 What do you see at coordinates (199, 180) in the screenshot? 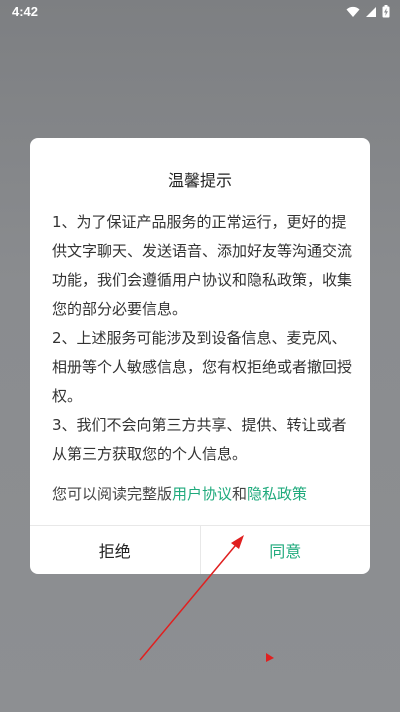
I see `dialog-title: 温馨提示` at bounding box center [199, 180].